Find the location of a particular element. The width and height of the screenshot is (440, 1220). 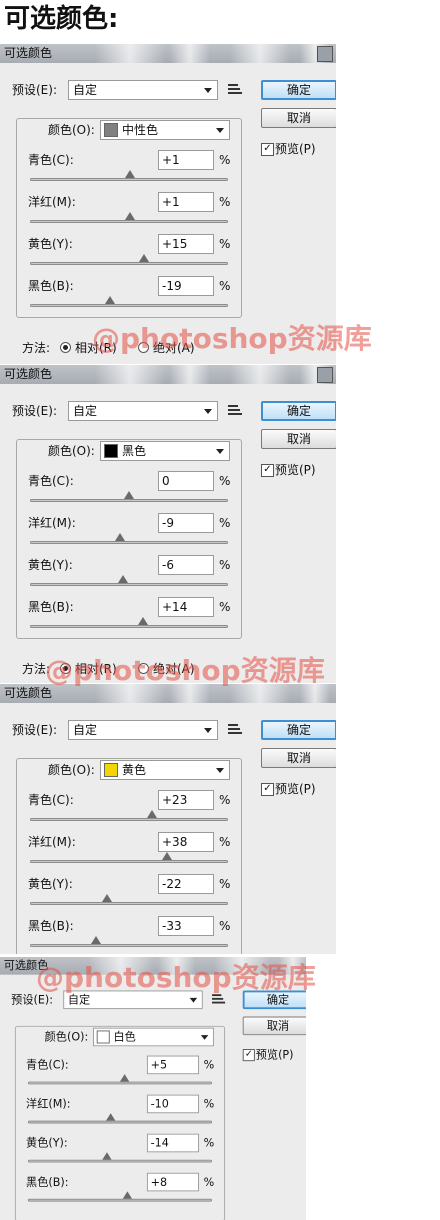

color-value: 白色 is located at coordinates (124, 1037).